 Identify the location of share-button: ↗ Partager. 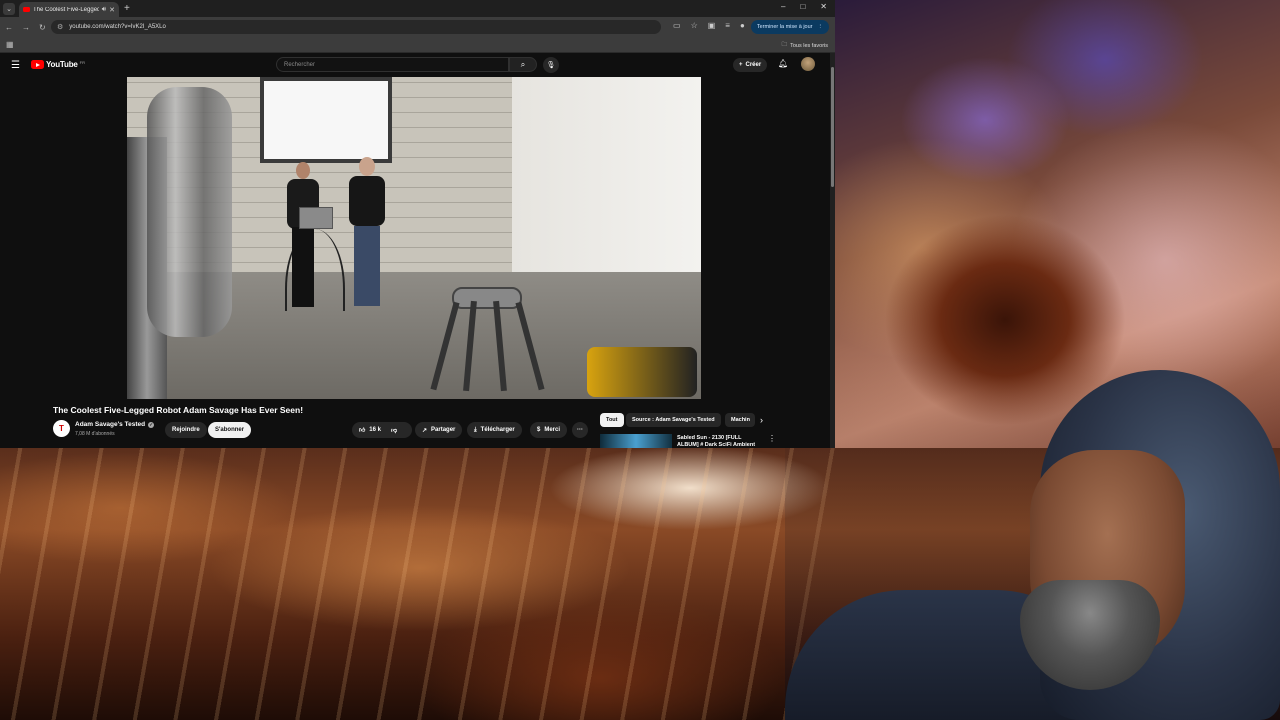
(439, 430).